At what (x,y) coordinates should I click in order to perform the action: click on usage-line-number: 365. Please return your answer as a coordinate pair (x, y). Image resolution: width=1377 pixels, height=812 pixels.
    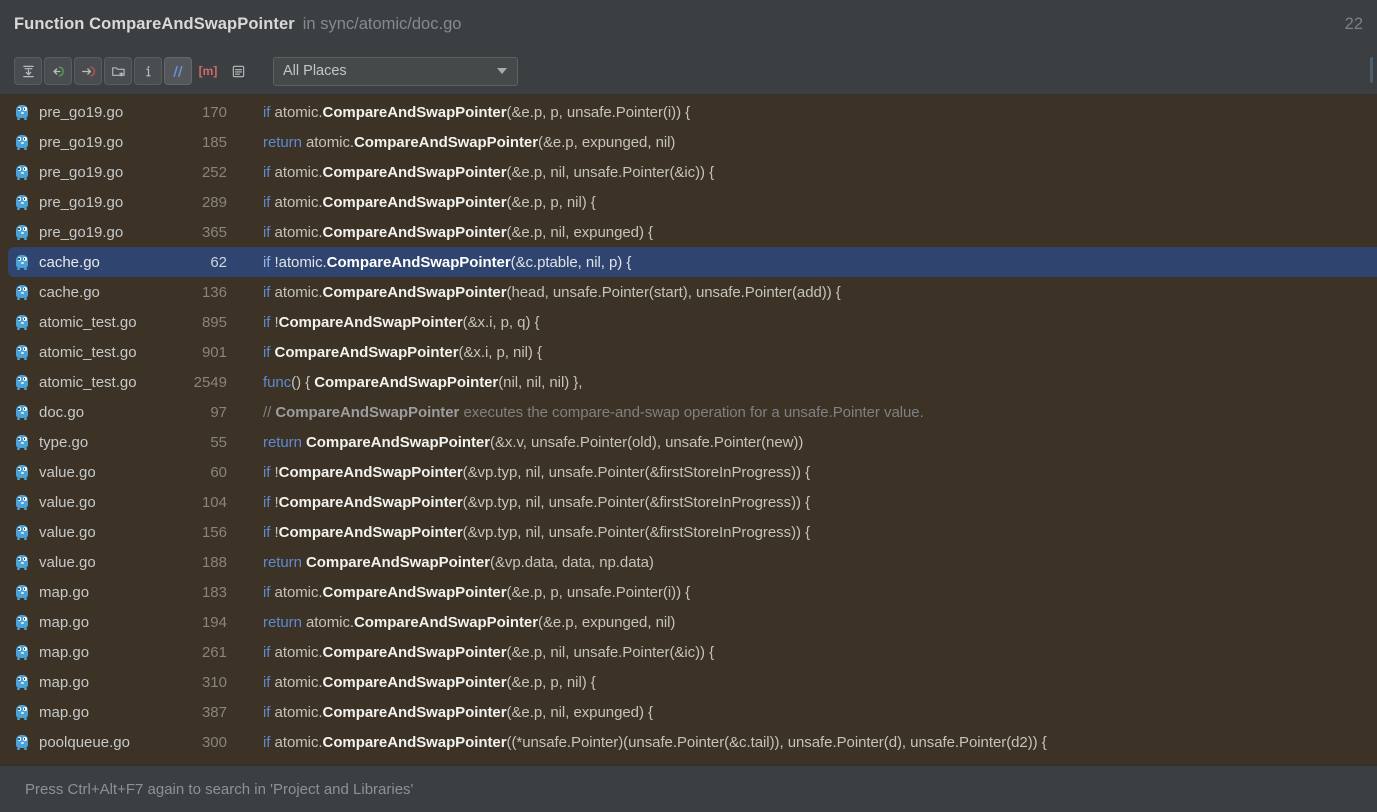
    Looking at the image, I should click on (214, 232).